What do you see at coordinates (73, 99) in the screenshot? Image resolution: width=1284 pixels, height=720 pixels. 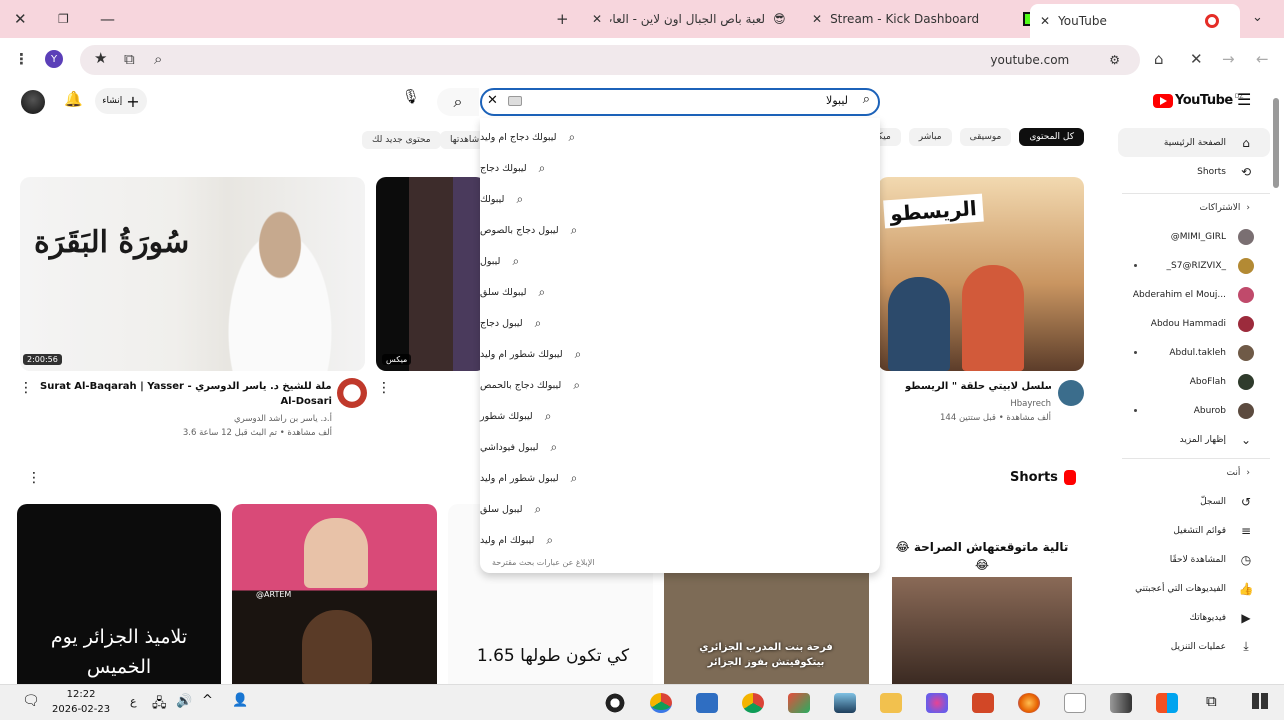 I see `notifications-bell-icon: 🔔` at bounding box center [73, 99].